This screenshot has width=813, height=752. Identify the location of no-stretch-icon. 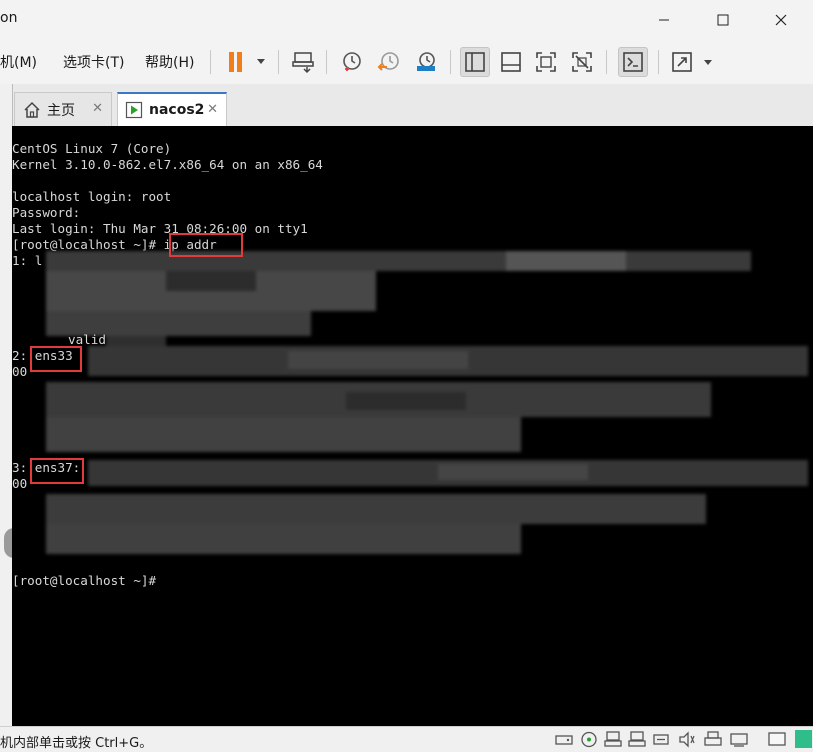
(582, 62).